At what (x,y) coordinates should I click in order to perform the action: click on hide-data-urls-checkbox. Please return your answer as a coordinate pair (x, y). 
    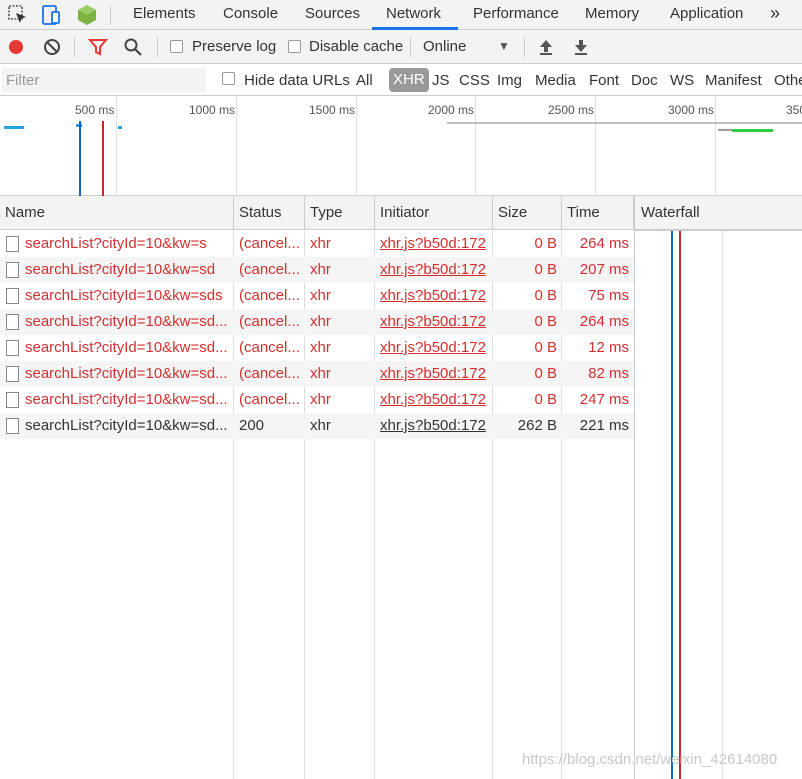
    Looking at the image, I should click on (228, 78).